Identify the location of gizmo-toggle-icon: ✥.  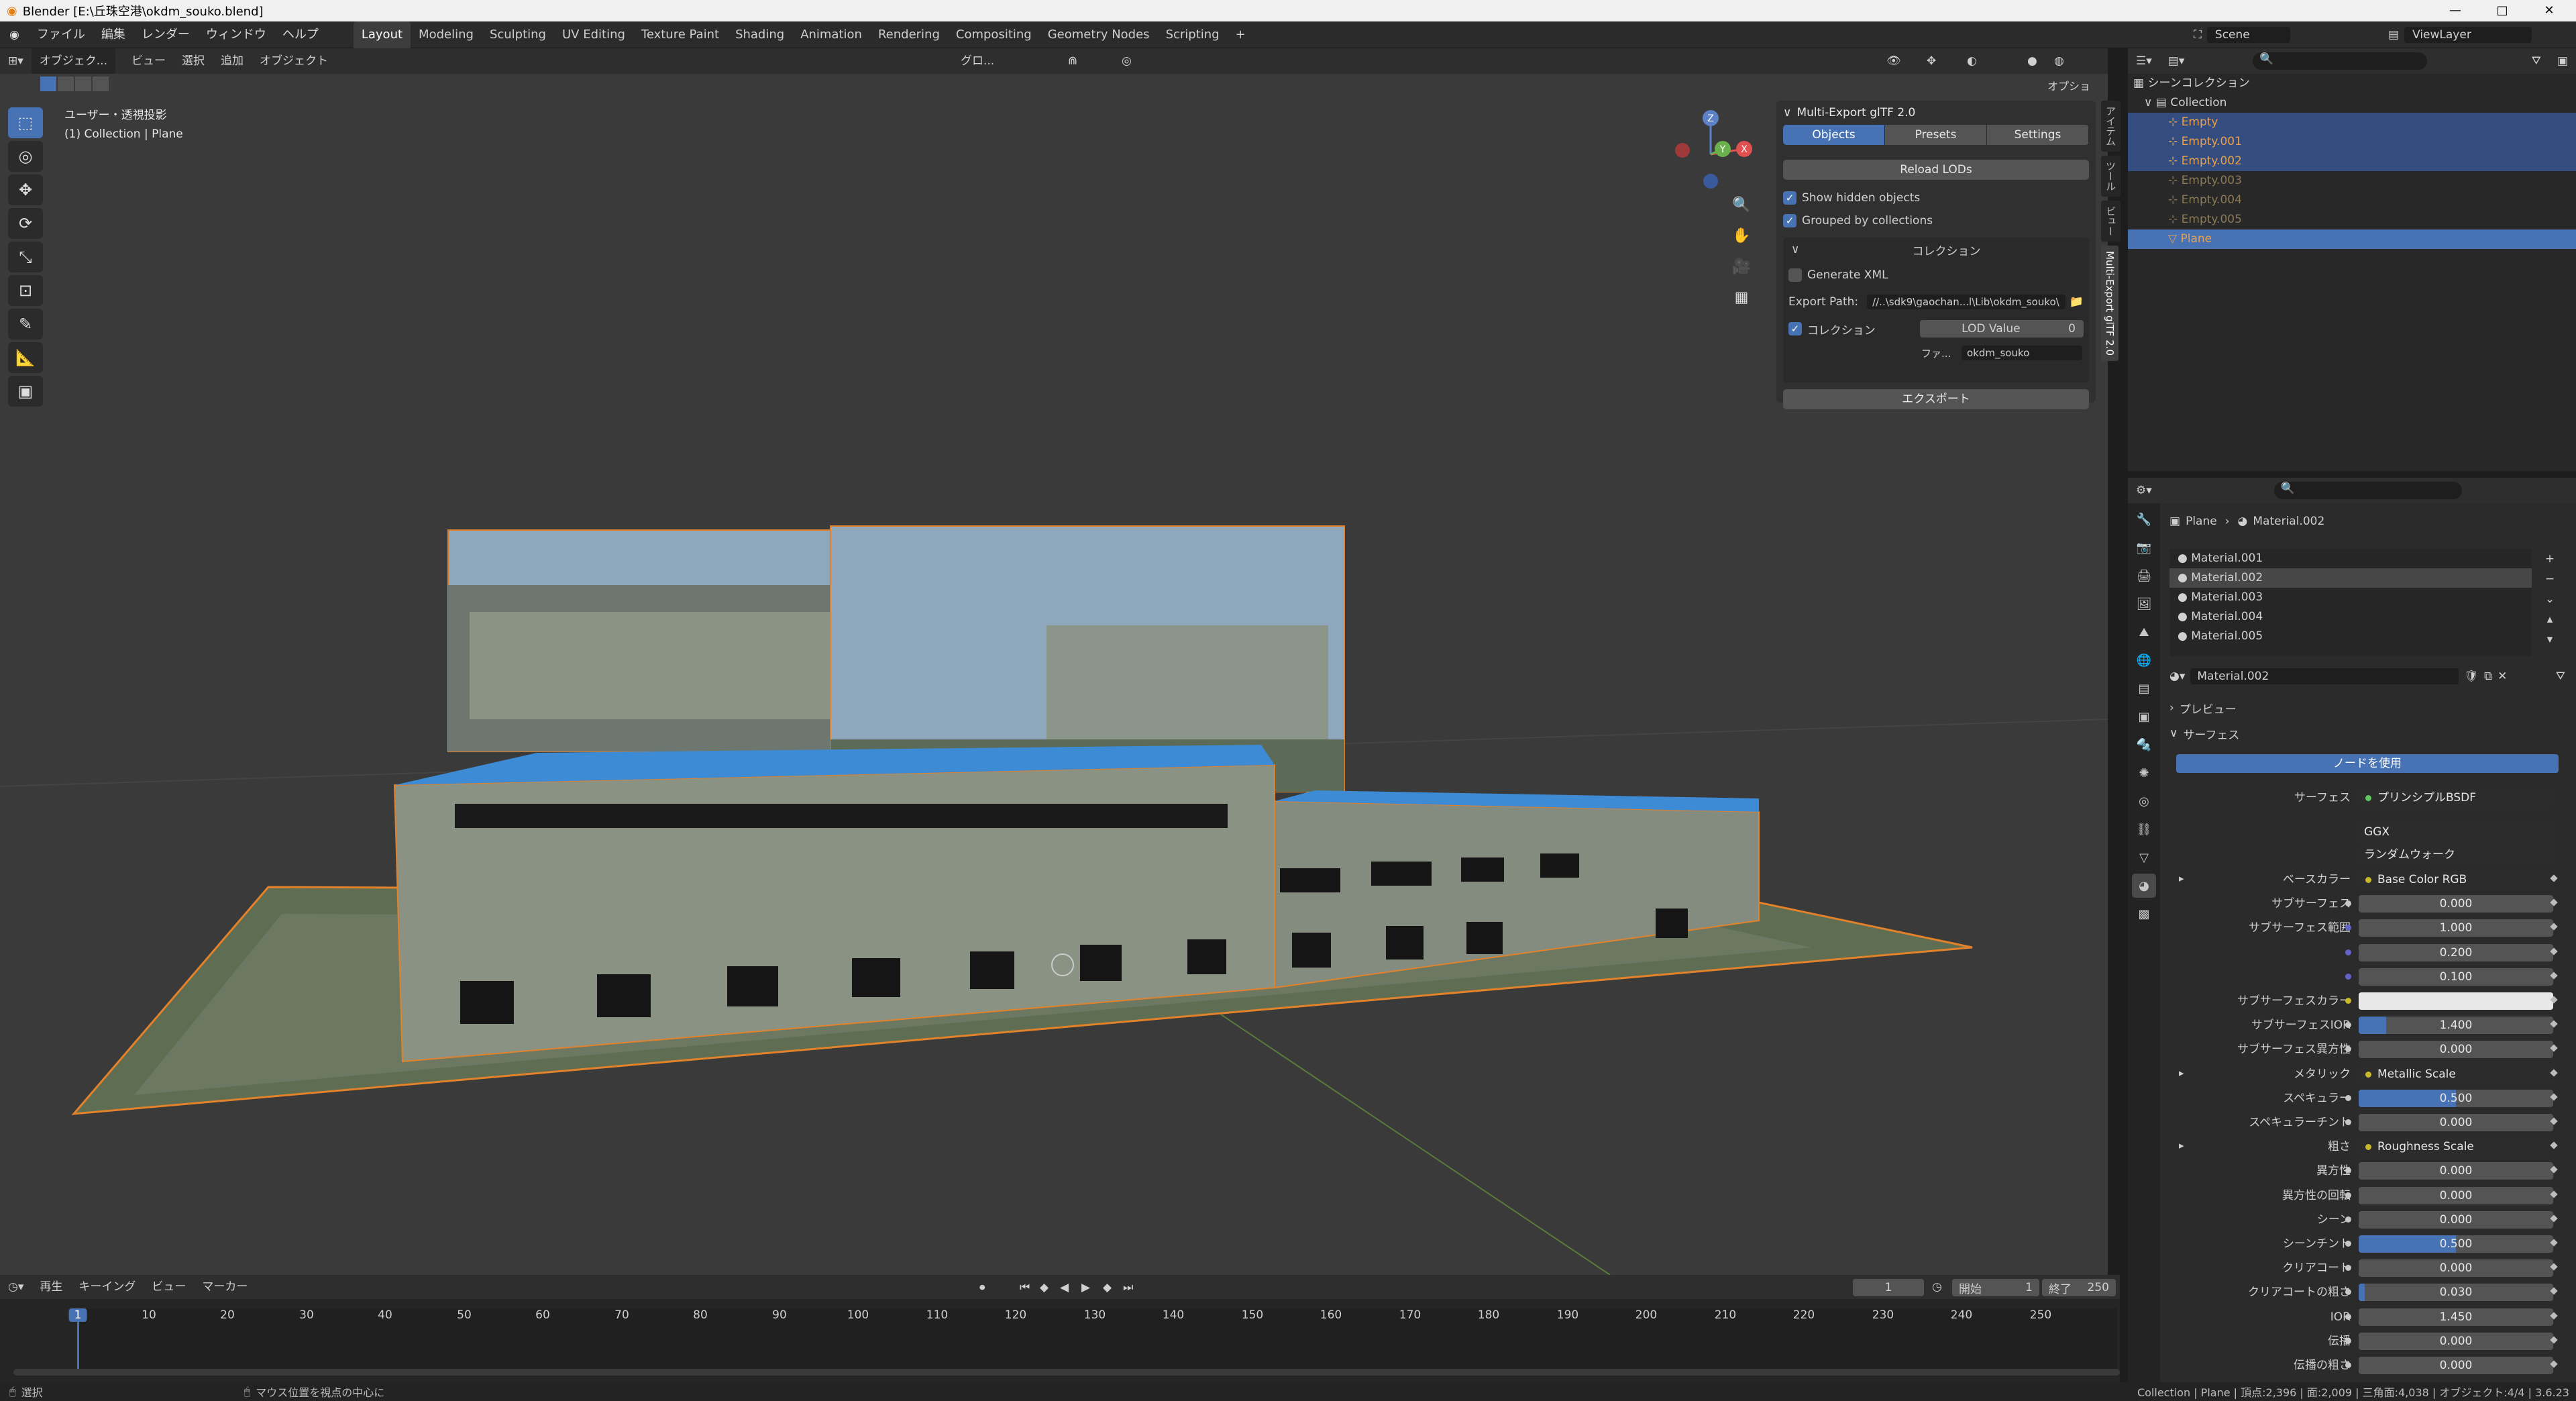
(1931, 61).